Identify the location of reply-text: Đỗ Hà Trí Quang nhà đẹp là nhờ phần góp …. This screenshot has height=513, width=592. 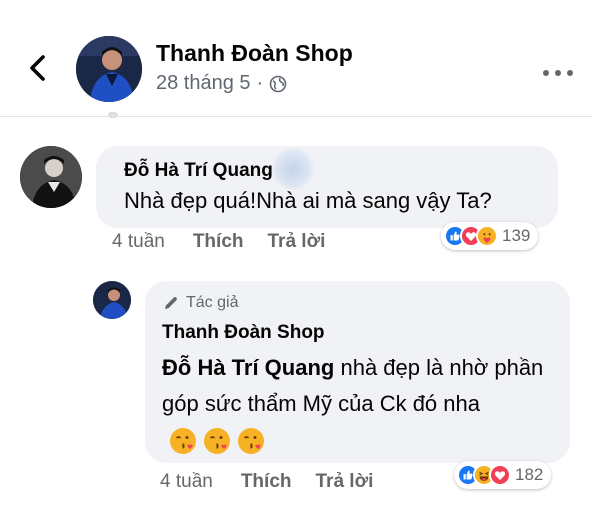
(360, 404).